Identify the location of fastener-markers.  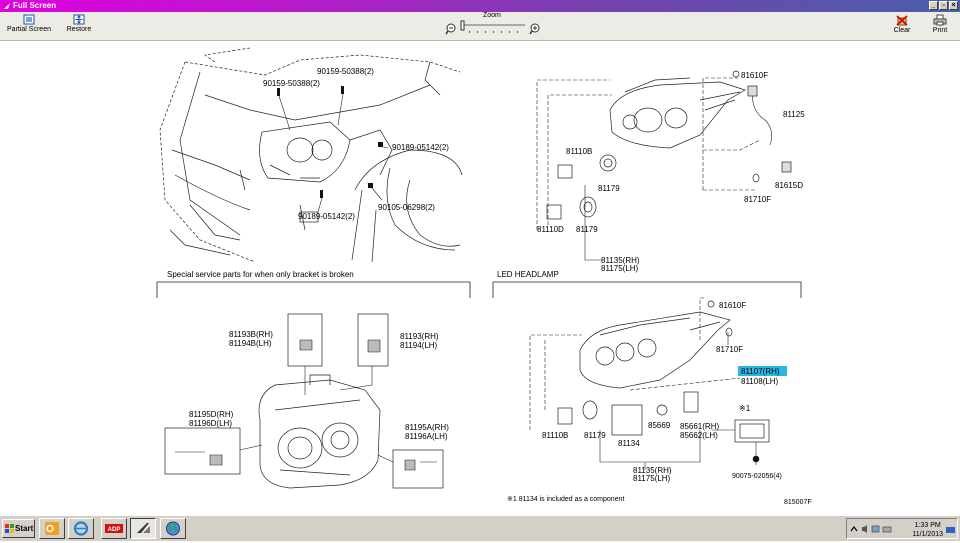
(330, 142).